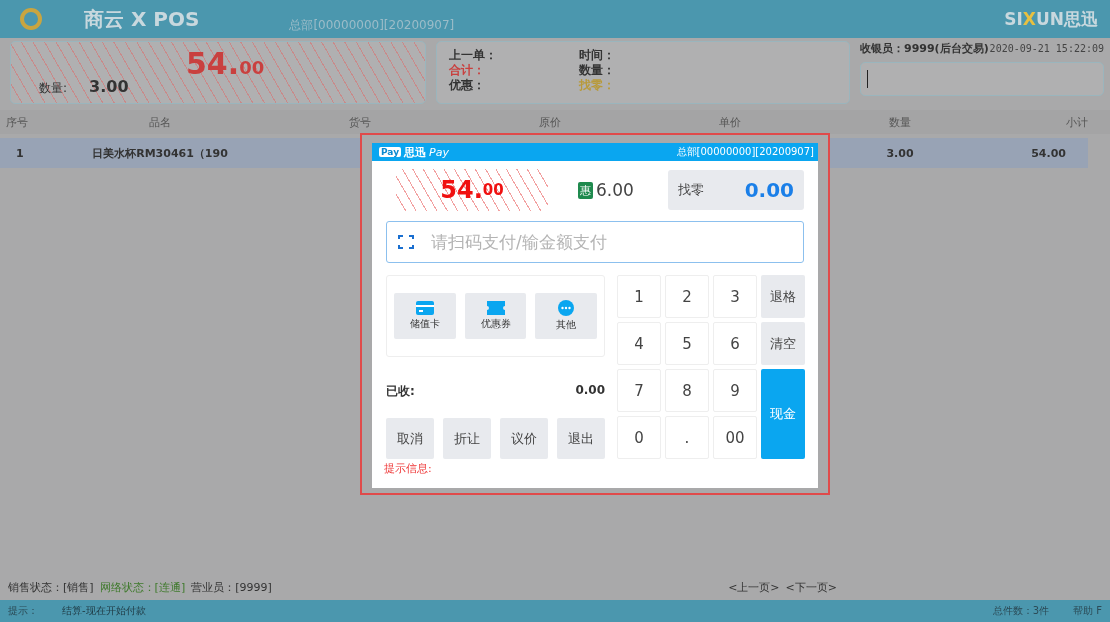  Describe the element at coordinates (566, 308) in the screenshot. I see `more-icon` at that location.